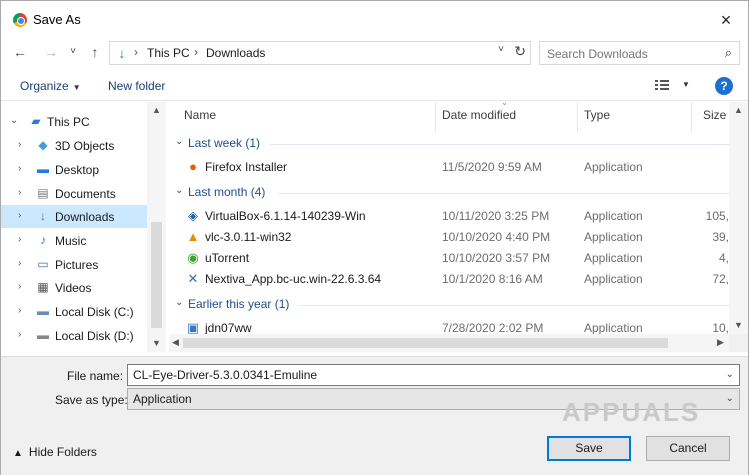 This screenshot has width=749, height=475. Describe the element at coordinates (200, 115) in the screenshot. I see `column-header-name: Name` at that location.